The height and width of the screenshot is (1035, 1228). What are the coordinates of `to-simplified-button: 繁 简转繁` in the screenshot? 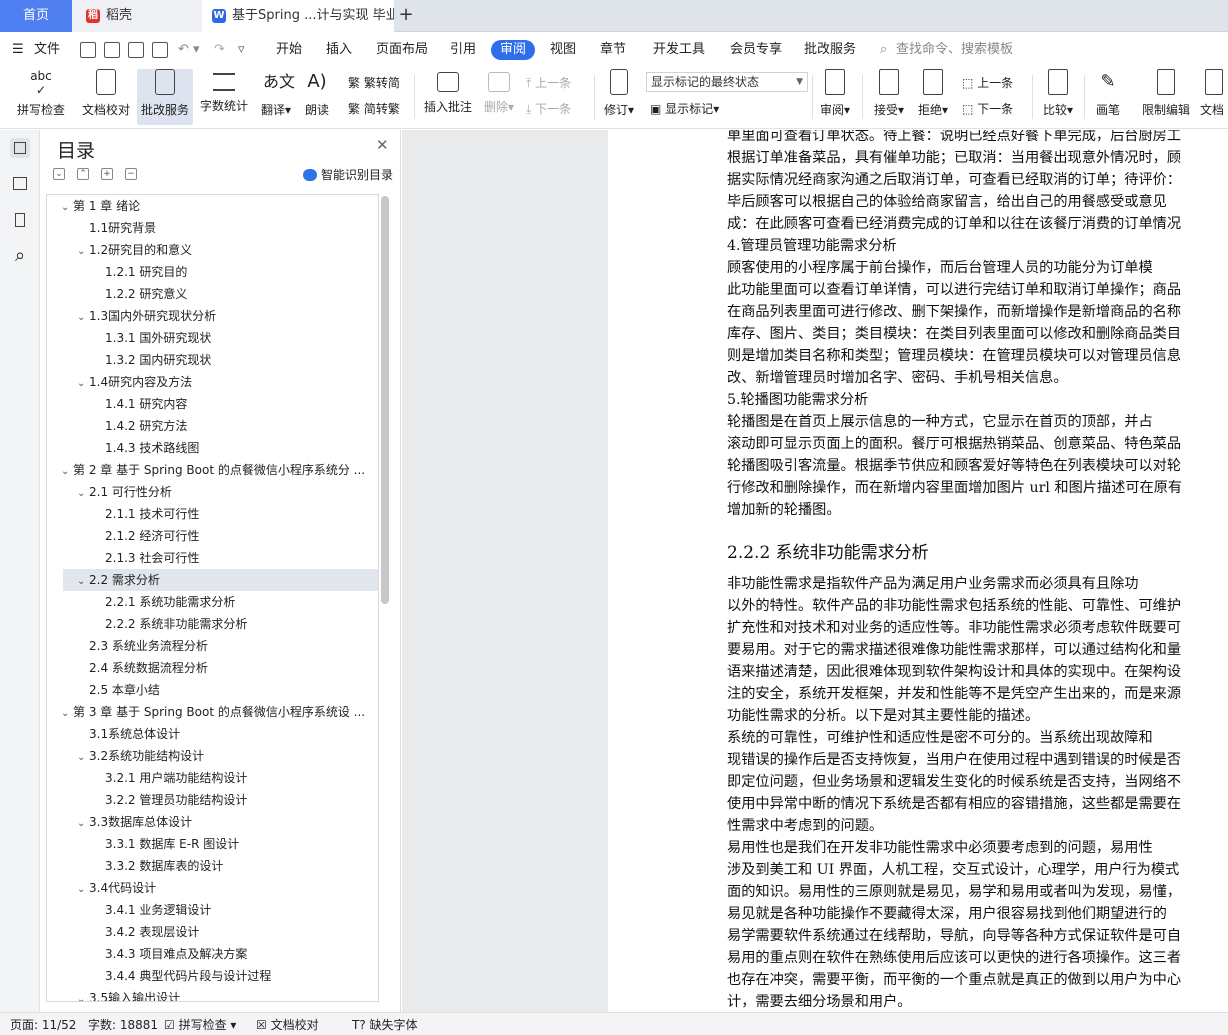 It's located at (374, 109).